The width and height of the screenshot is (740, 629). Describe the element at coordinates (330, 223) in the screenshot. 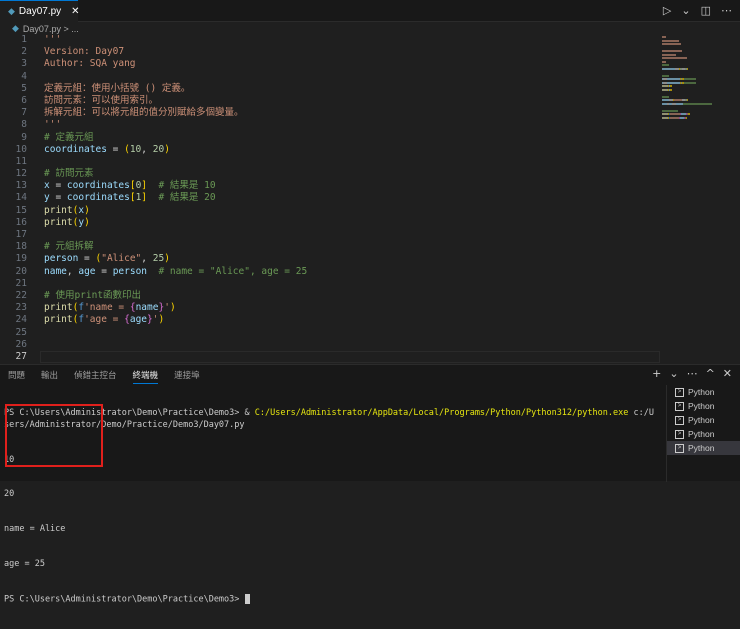

I see `code-line: 16 print(y)` at that location.